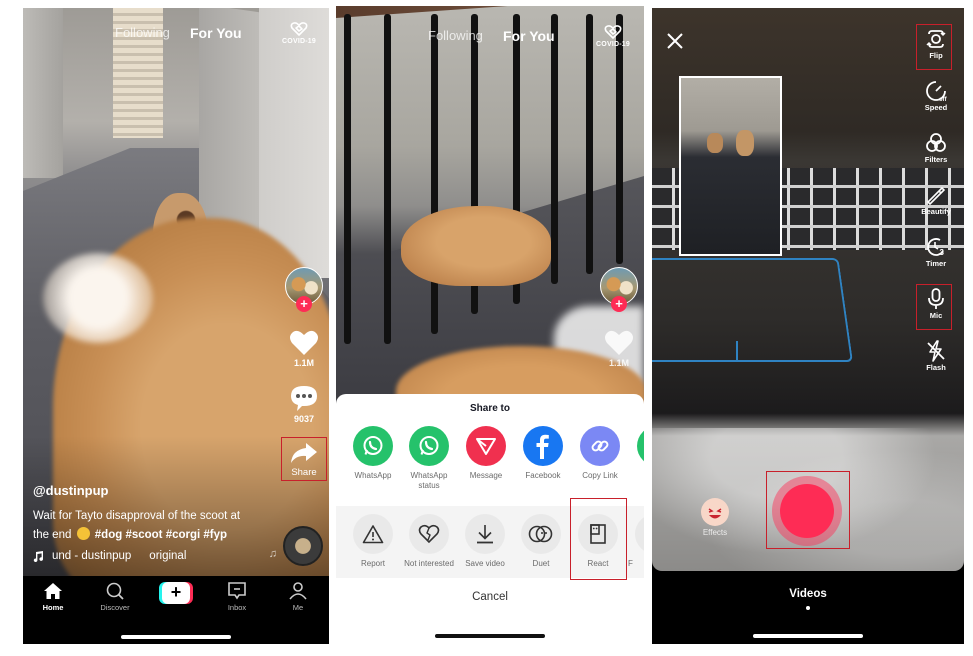  I want to click on sound-link: und - dustinpup original, so click(153, 556).